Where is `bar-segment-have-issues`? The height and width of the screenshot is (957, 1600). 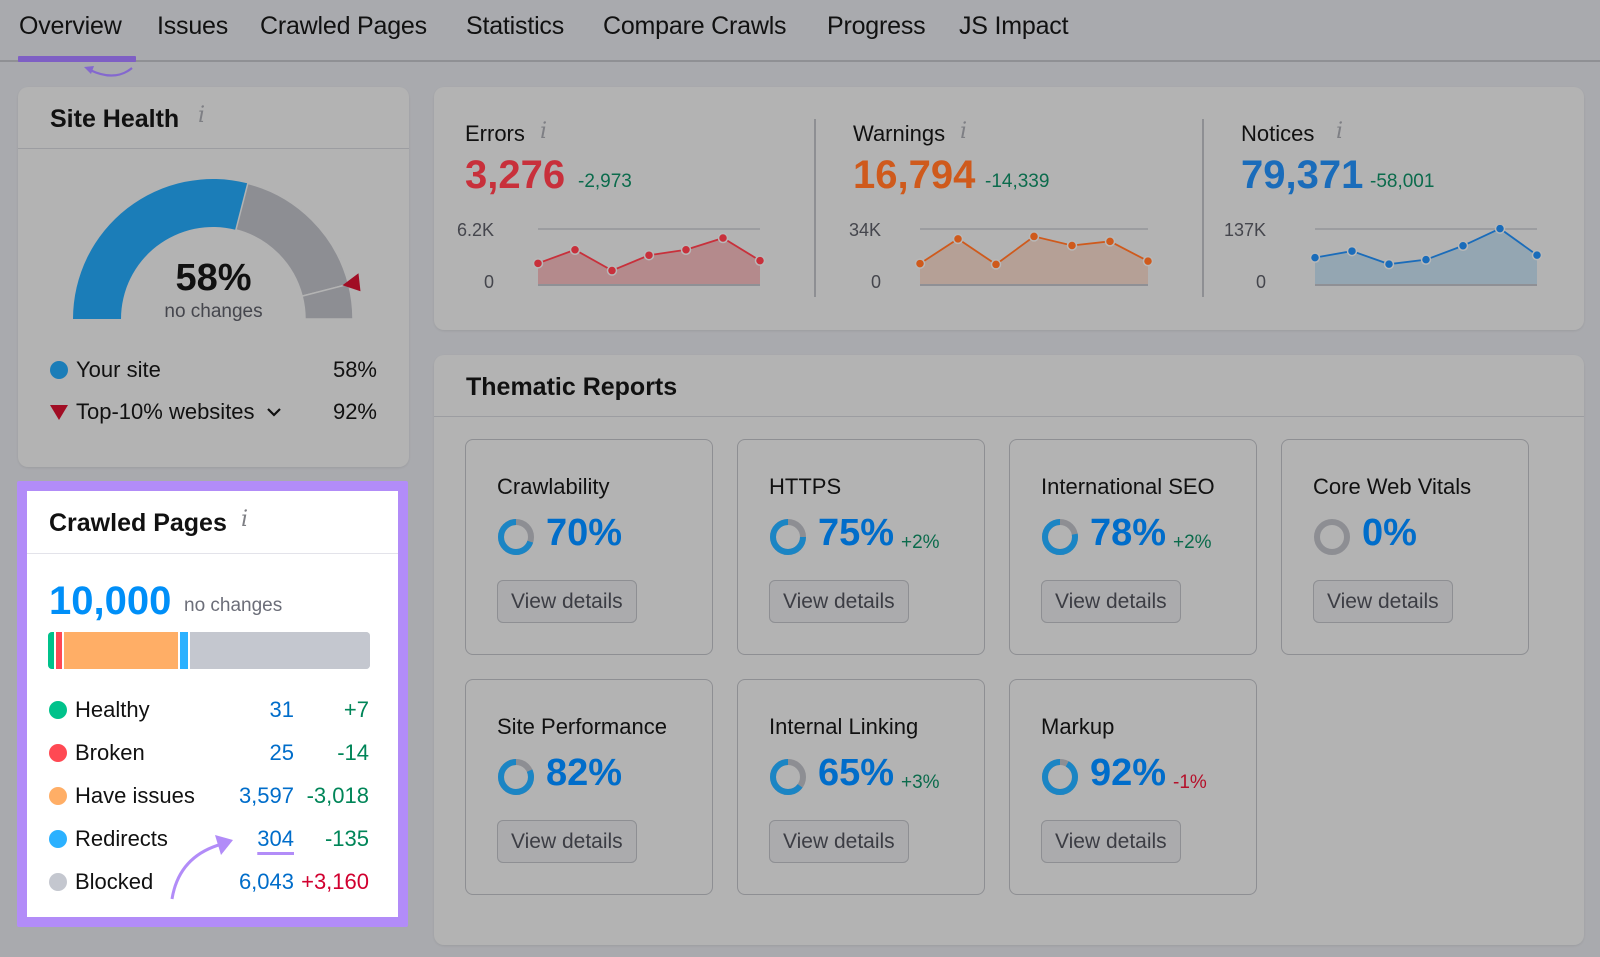 bar-segment-have-issues is located at coordinates (122, 650).